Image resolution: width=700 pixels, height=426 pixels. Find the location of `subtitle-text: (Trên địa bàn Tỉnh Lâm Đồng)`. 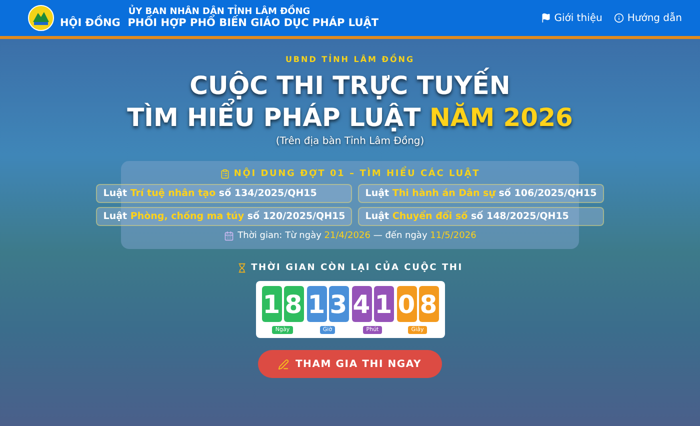

subtitle-text: (Trên địa bàn Tỉnh Lâm Đồng) is located at coordinates (350, 141).